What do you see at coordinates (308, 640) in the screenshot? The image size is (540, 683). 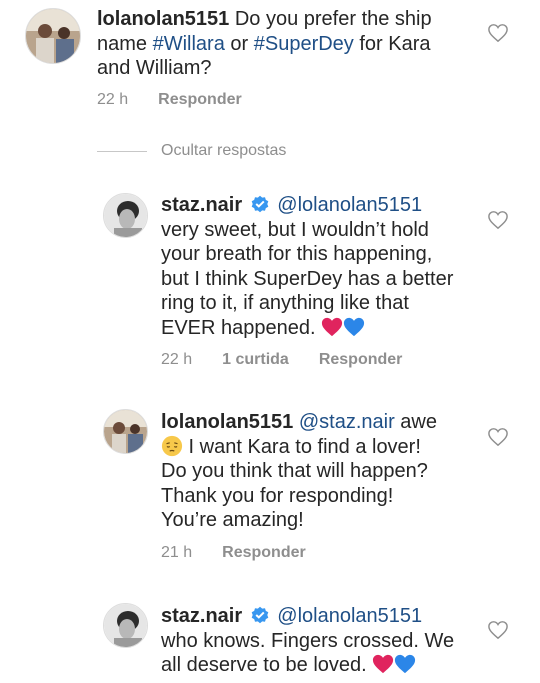 I see `comment-body: who knows. Fingers crossed. We` at bounding box center [308, 640].